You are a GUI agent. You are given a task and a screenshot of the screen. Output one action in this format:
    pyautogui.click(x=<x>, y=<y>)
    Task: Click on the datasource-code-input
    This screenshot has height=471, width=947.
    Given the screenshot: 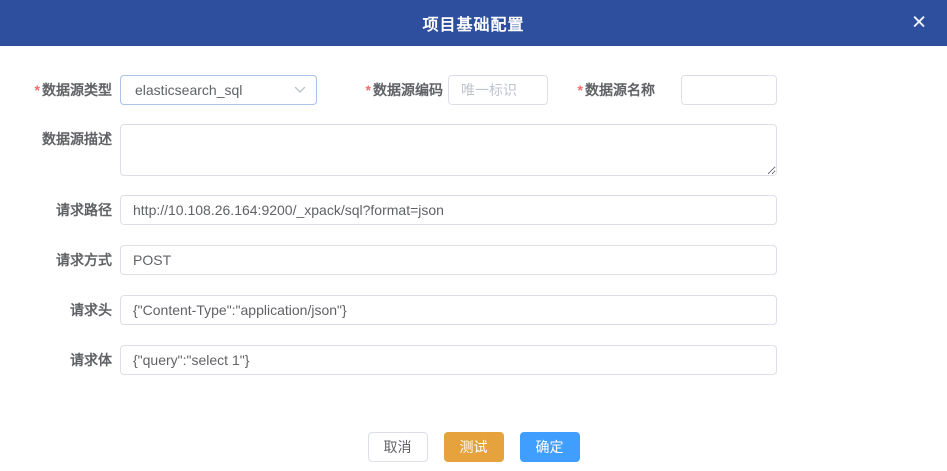 What is the action you would take?
    pyautogui.click(x=498, y=90)
    